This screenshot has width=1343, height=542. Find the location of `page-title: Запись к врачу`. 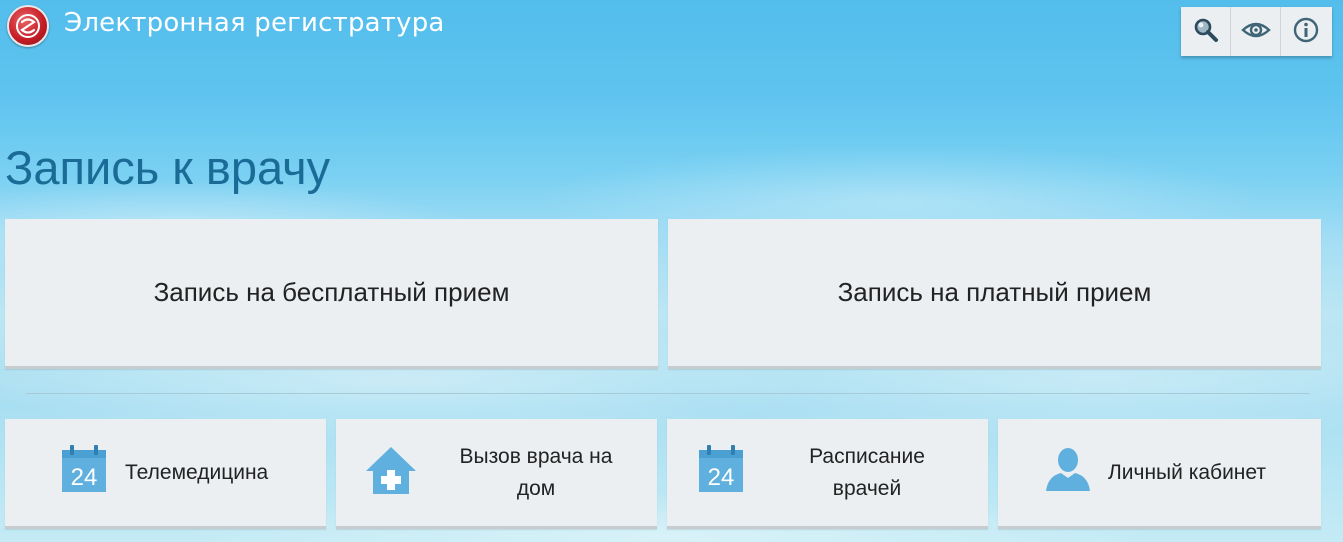

page-title: Запись к врачу is located at coordinates (168, 167).